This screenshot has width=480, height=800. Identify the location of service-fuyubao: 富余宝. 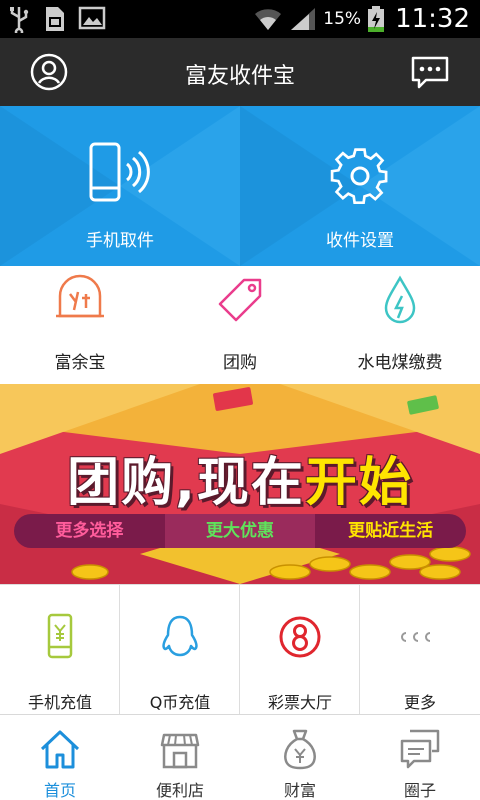
(80, 325).